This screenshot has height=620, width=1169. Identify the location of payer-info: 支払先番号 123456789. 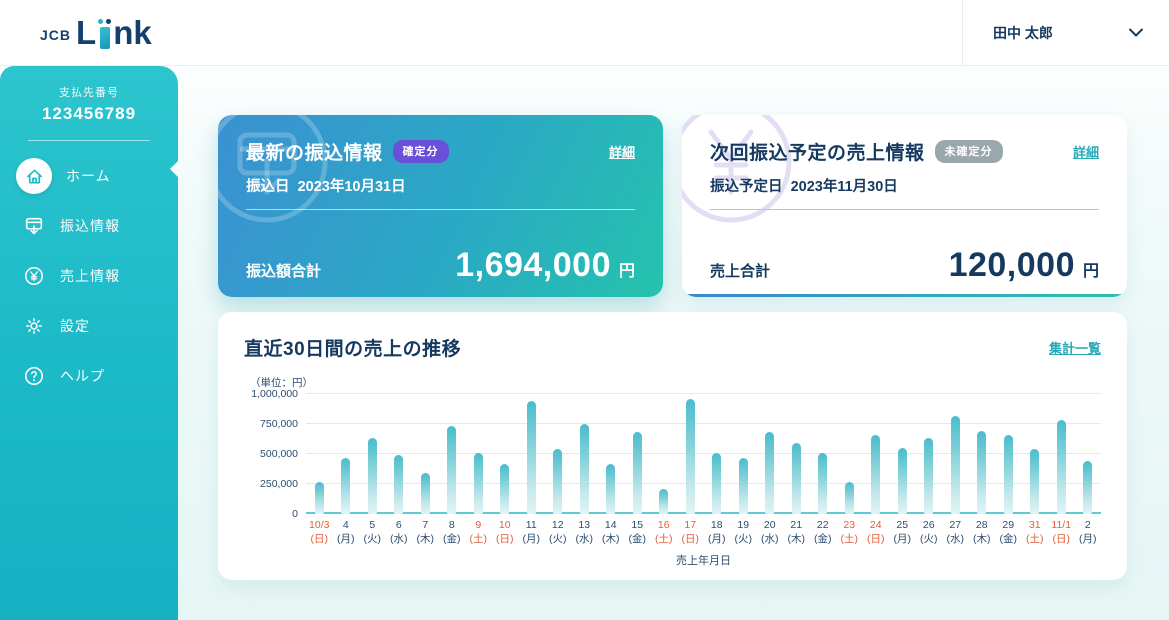
(89, 103).